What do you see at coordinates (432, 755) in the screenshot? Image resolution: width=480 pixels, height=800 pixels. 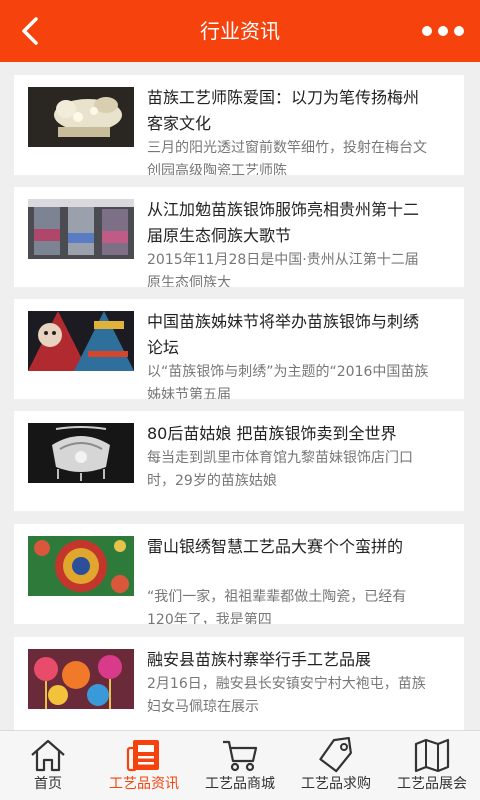 I see `map-icon` at bounding box center [432, 755].